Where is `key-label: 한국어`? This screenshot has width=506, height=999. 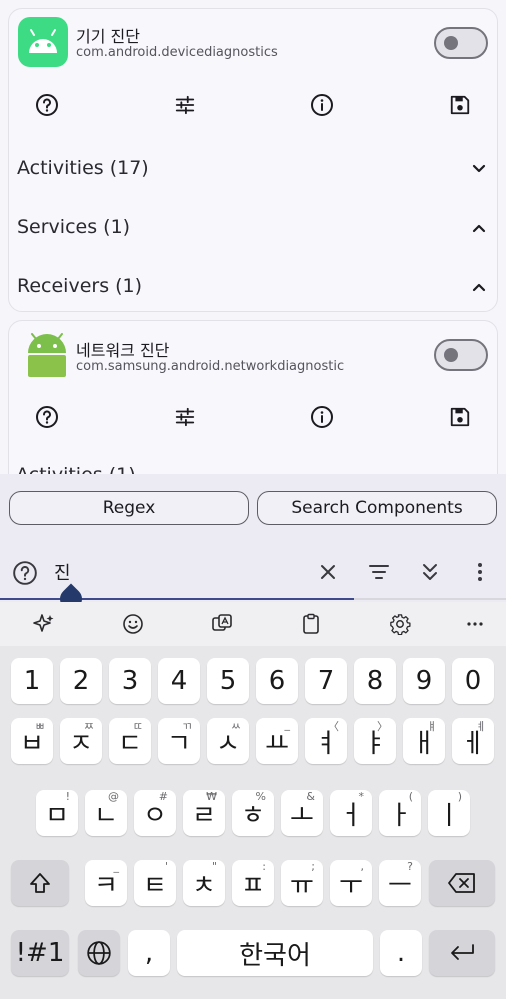
key-label: 한국어 is located at coordinates (275, 955).